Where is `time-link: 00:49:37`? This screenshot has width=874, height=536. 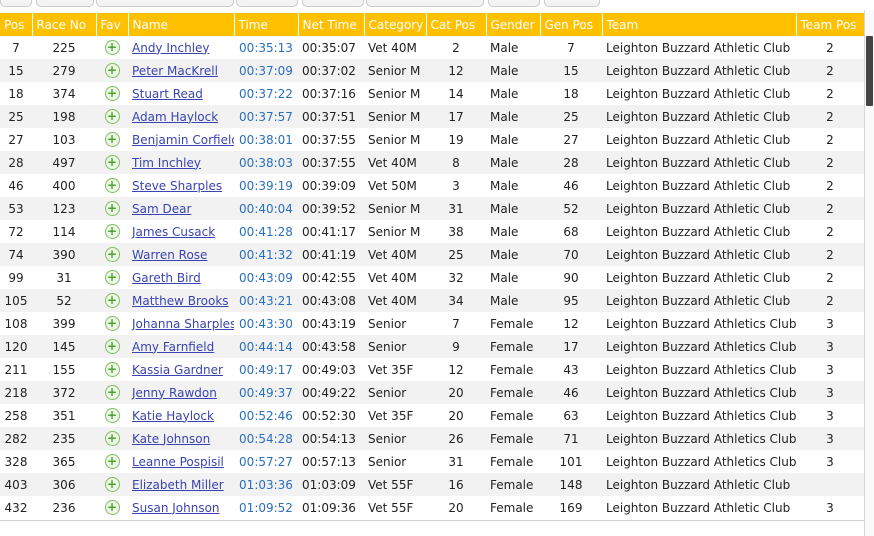
time-link: 00:49:37 is located at coordinates (266, 393).